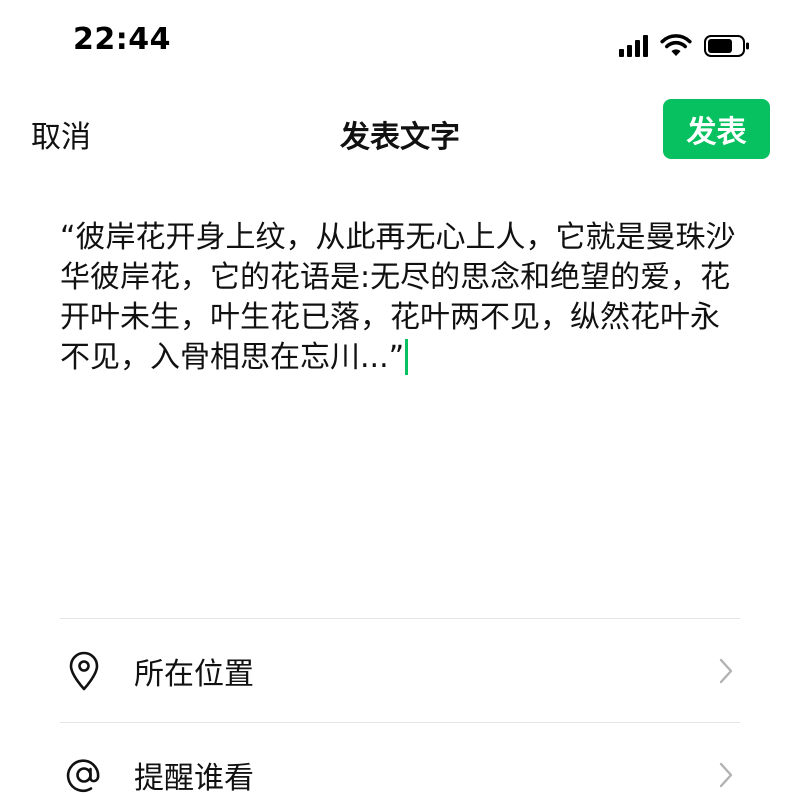 The image size is (800, 796). Describe the element at coordinates (400, 759) in the screenshot. I see `mention-option: 提醒谁看` at that location.